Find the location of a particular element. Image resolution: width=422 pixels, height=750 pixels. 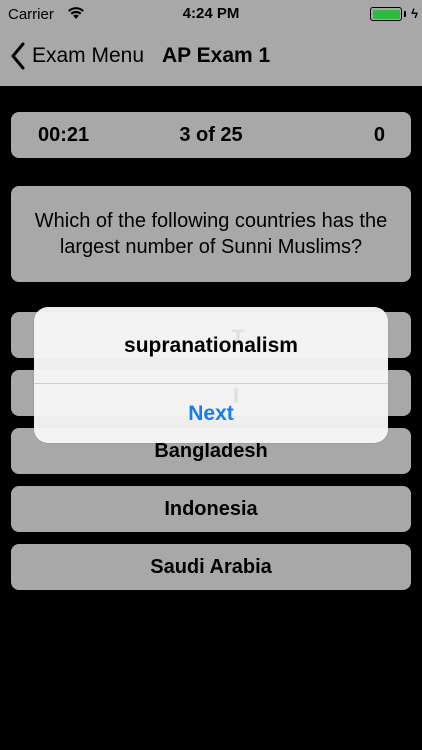

top-bar: Carrier 4:24 PM ϟ Exam Menu AP Exam 1 is located at coordinates (211, 43).